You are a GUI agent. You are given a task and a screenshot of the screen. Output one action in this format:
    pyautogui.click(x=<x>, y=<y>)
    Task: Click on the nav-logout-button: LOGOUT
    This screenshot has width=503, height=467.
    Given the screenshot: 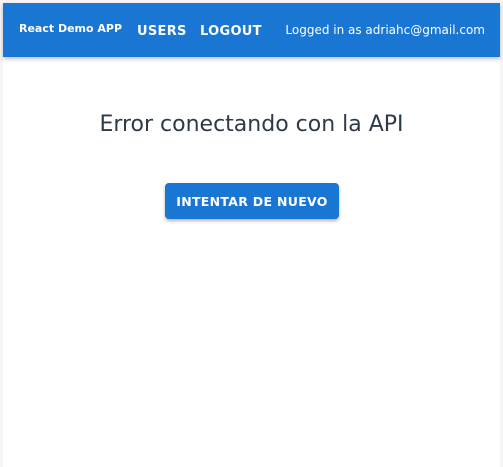 What is the action you would take?
    pyautogui.click(x=231, y=31)
    